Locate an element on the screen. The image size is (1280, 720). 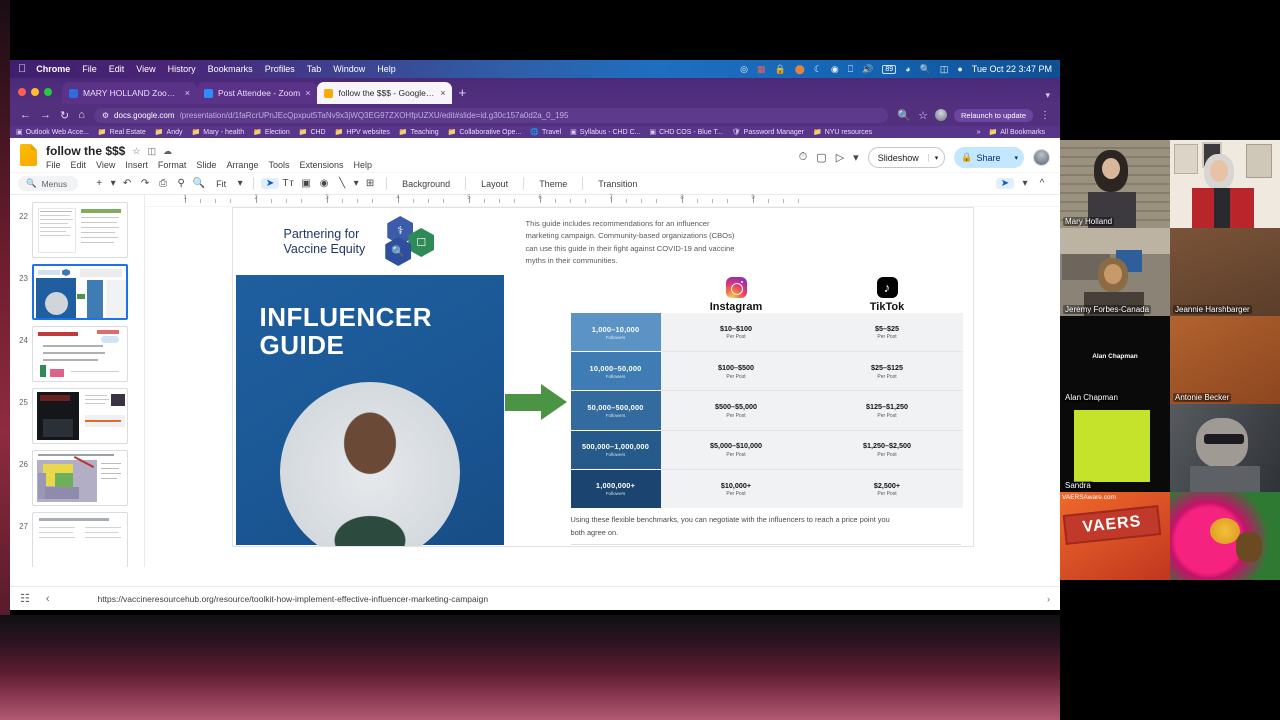
bookmark-election: 📁 Election is located at coordinates (271, 132).